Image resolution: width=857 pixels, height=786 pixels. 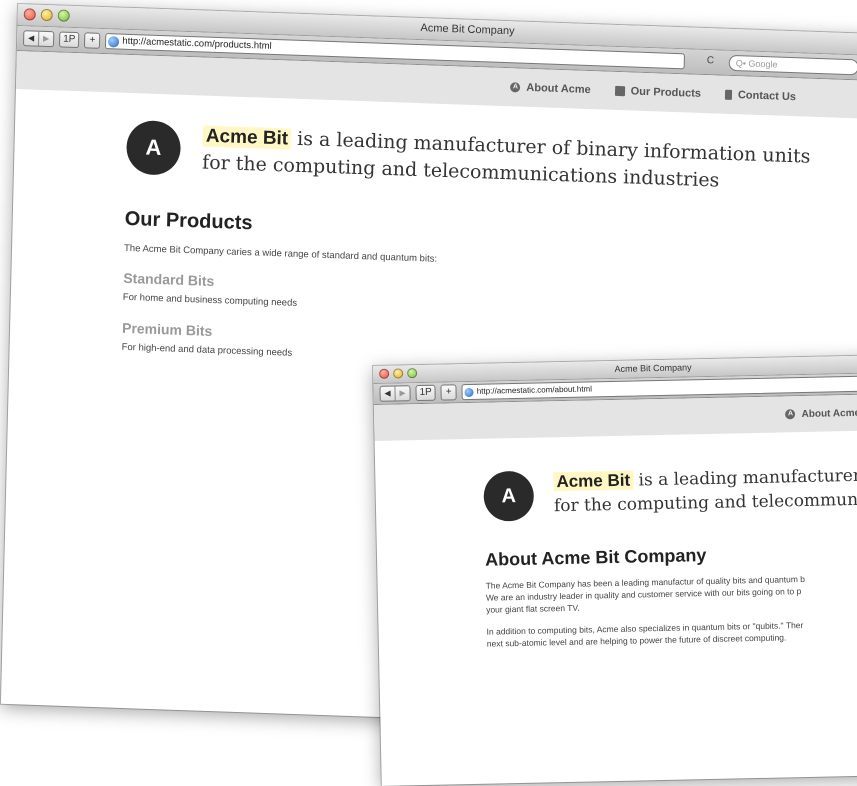 I want to click on nav-our-products: Our Products, so click(x=658, y=92).